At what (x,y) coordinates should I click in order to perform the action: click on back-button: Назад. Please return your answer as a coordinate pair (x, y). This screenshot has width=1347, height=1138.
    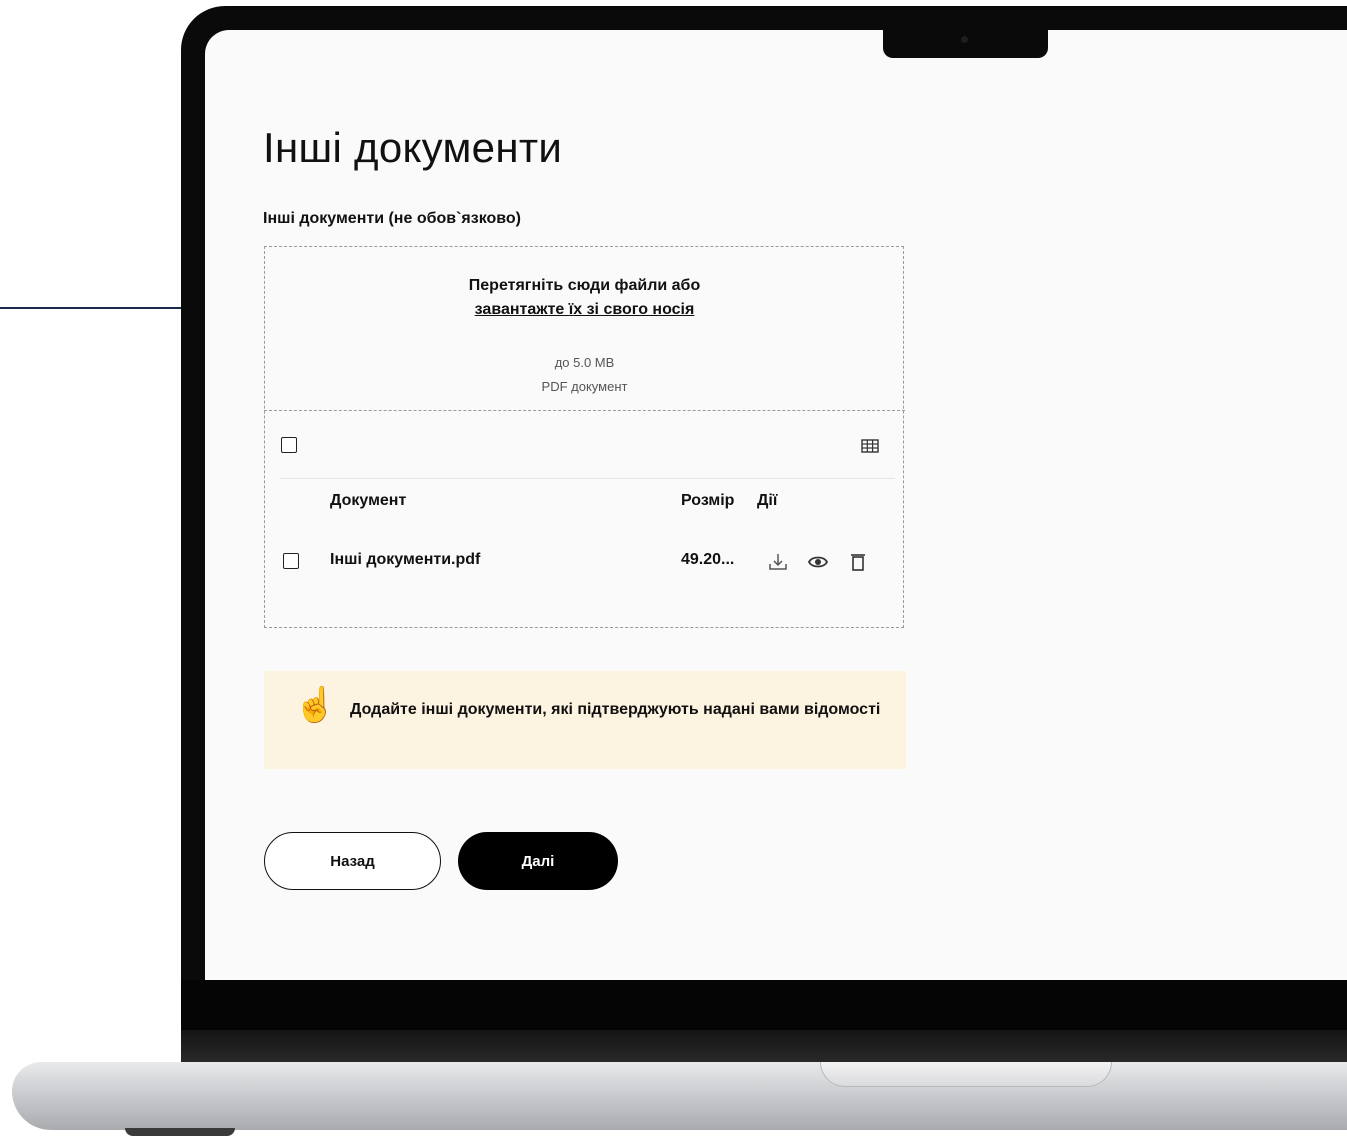
    Looking at the image, I should click on (352, 861).